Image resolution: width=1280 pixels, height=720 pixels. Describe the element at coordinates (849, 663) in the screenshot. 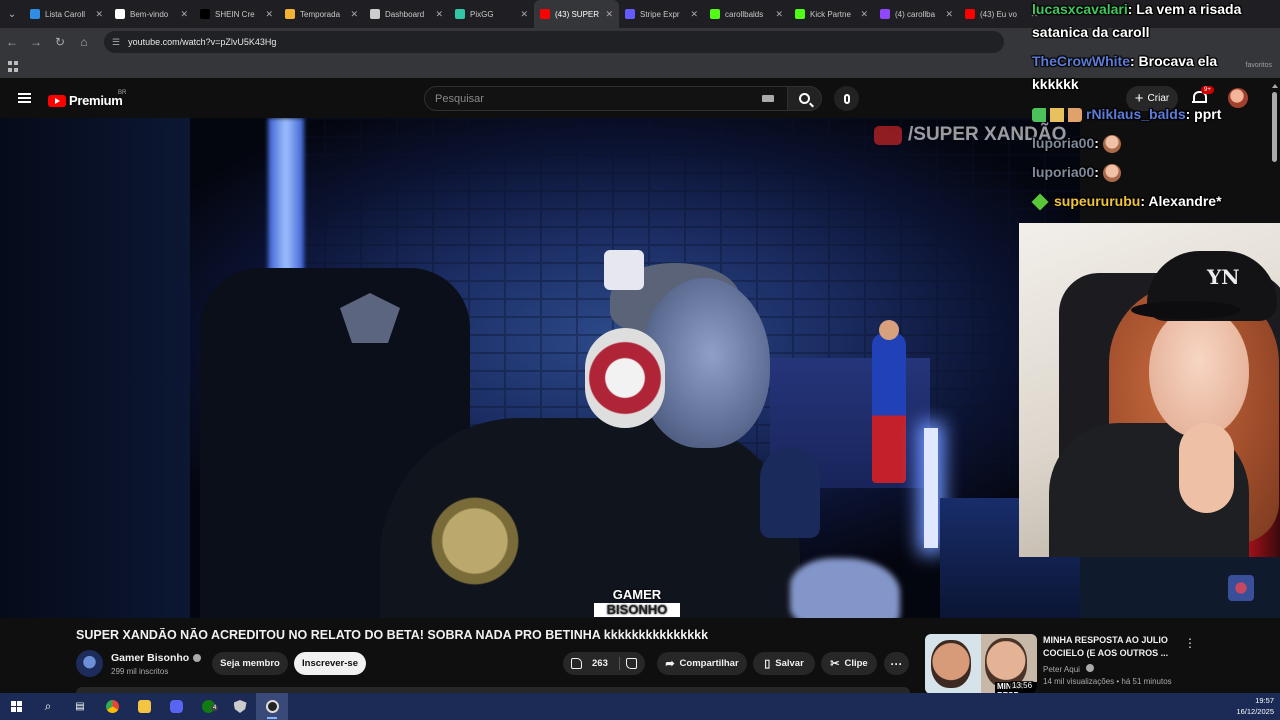

I see `clip-button: ✂ Clipe` at that location.